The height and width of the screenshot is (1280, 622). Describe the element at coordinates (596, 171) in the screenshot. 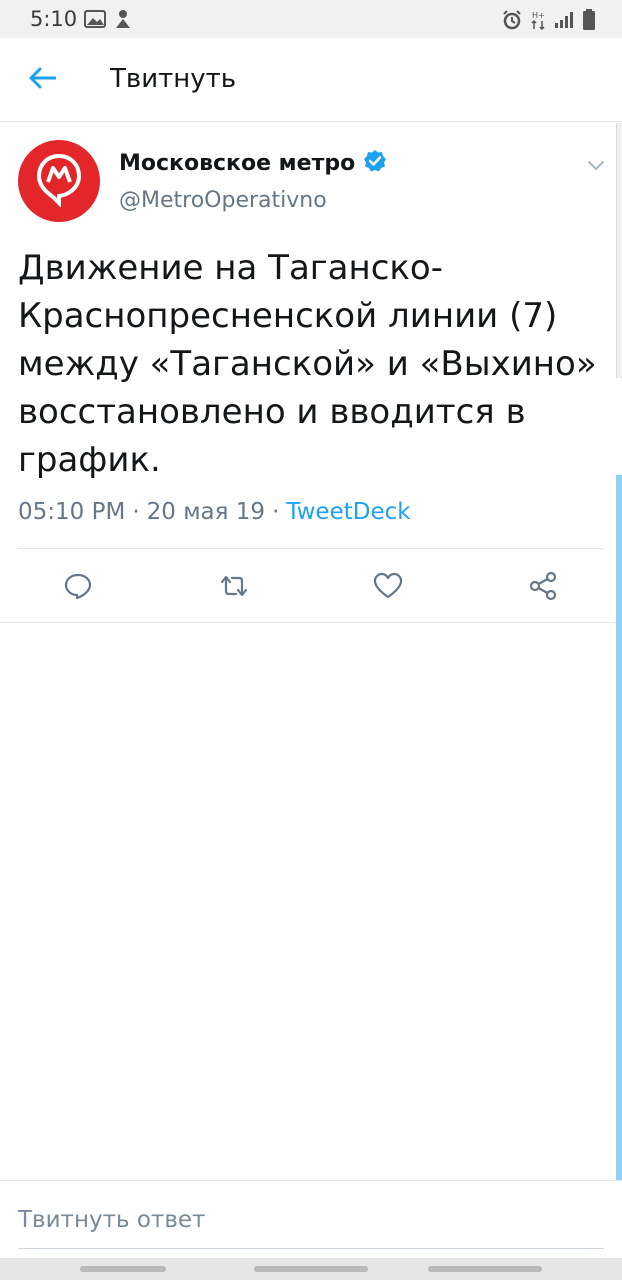

I see `chevron-down-icon` at that location.